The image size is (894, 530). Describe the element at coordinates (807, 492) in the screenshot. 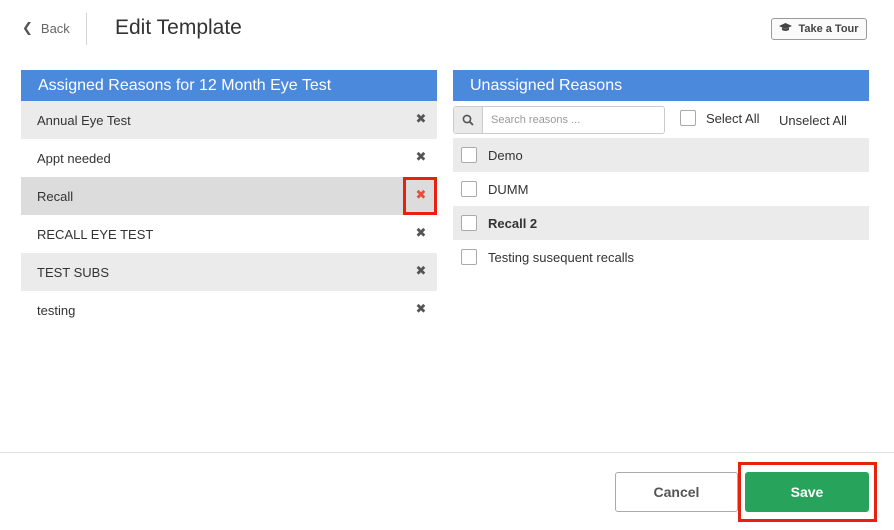

I see `highlight-save-button` at that location.